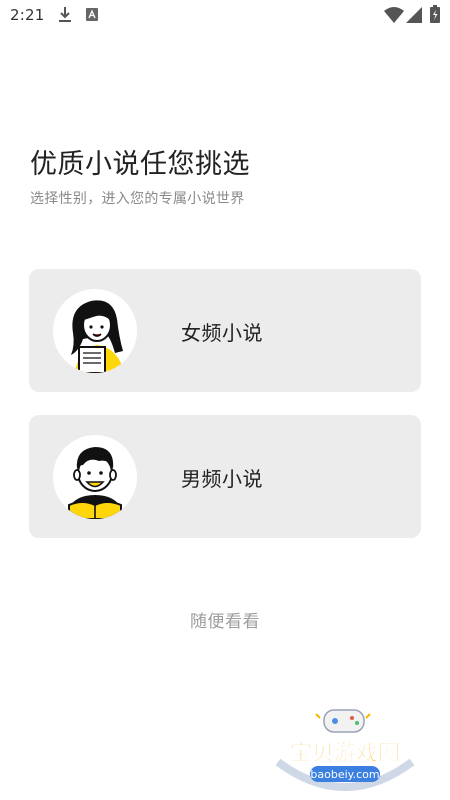  I want to click on battery-icon, so click(435, 14).